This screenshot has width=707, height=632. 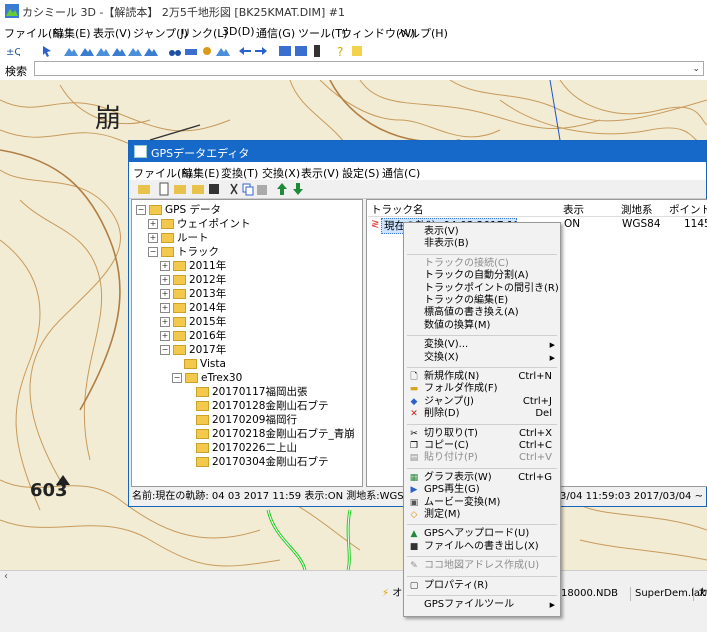 I want to click on tree-node-routes: + ルート, so click(x=178, y=238).